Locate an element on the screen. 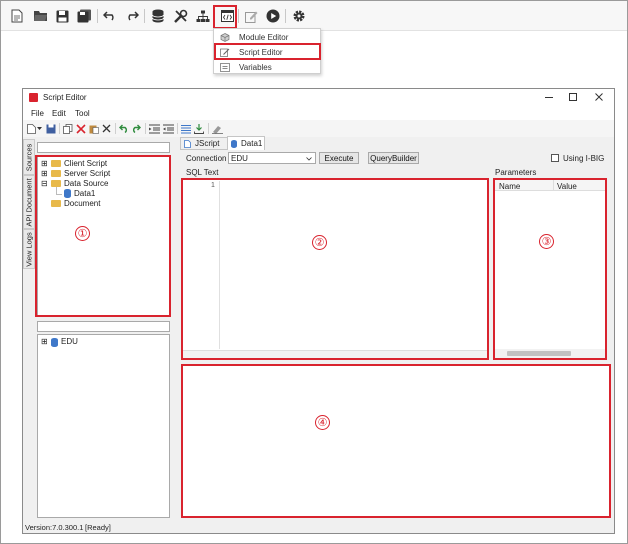 The height and width of the screenshot is (544, 628). menu-item-label: Variables is located at coordinates (255, 67).